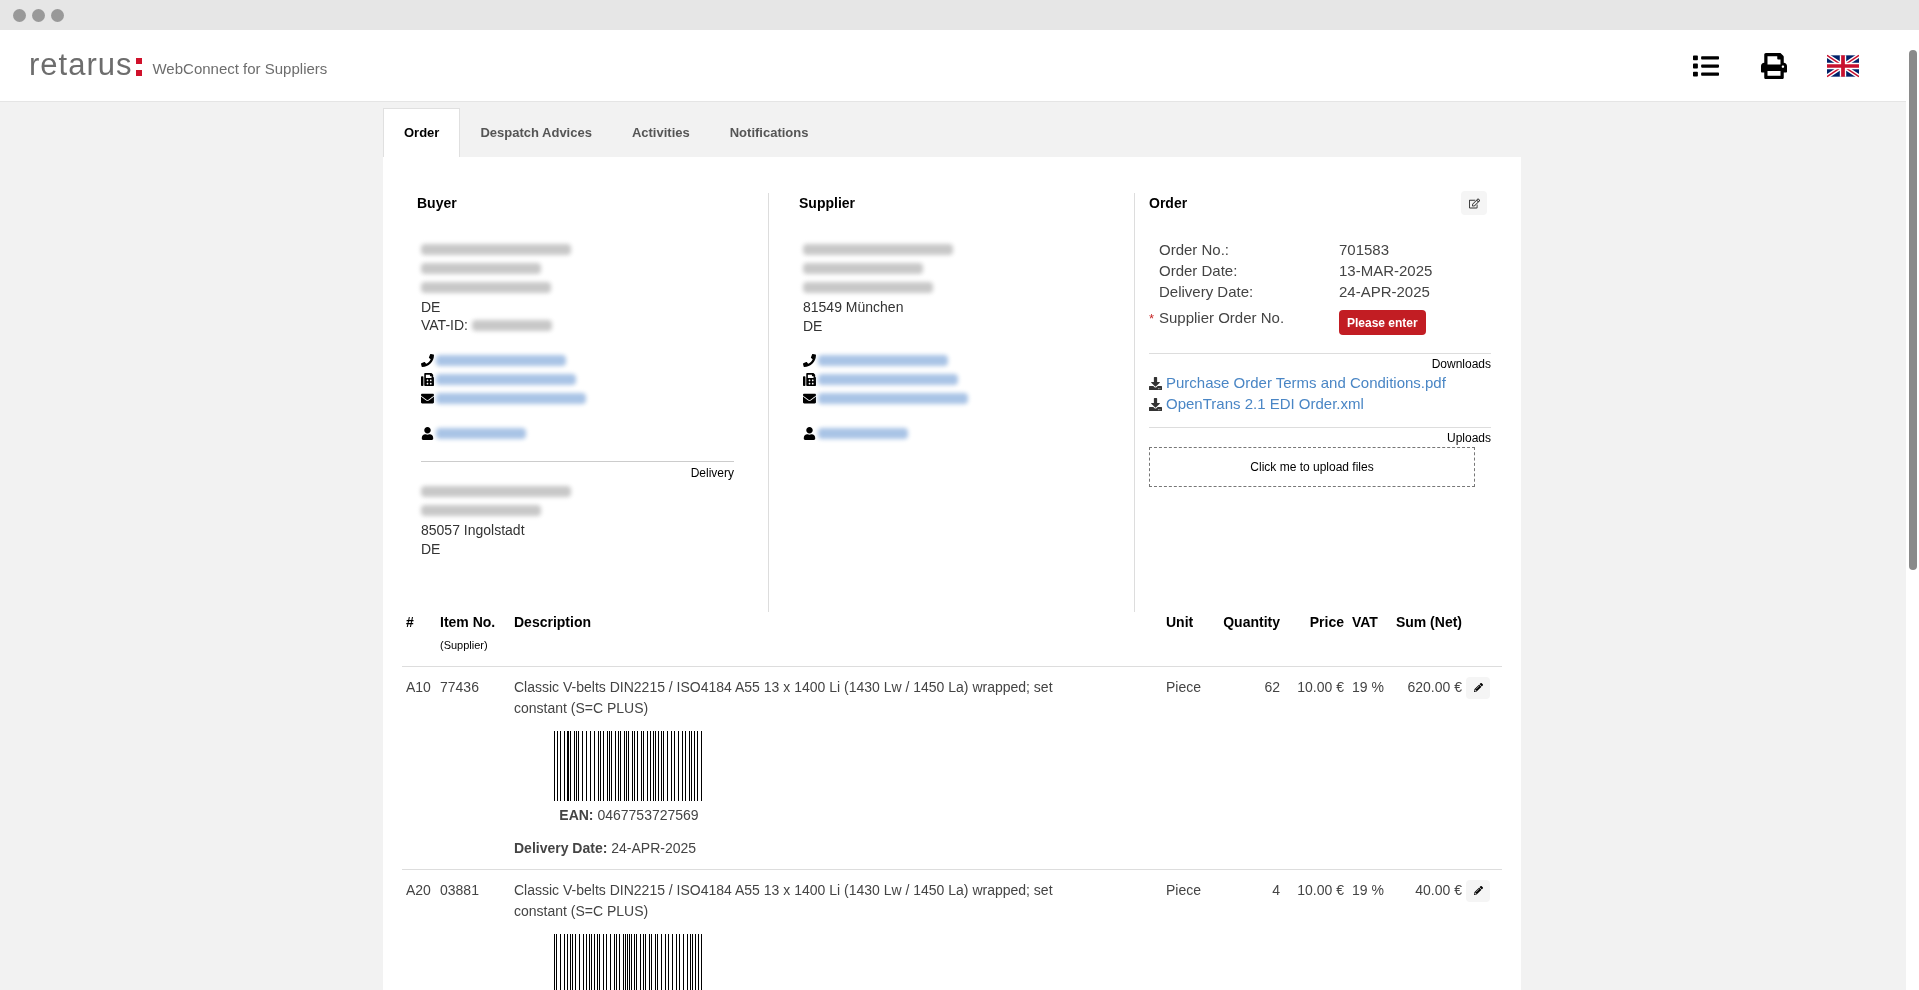 This screenshot has height=990, width=1919. I want to click on tab: Notifications, so click(769, 132).